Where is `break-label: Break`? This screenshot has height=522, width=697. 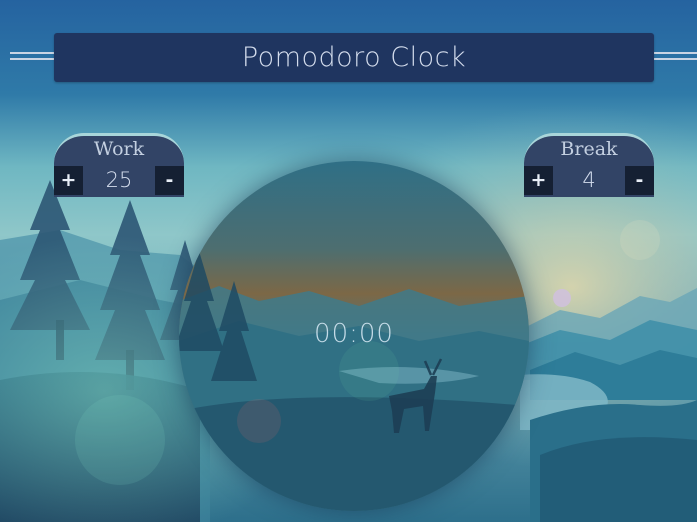 break-label: Break is located at coordinates (589, 149).